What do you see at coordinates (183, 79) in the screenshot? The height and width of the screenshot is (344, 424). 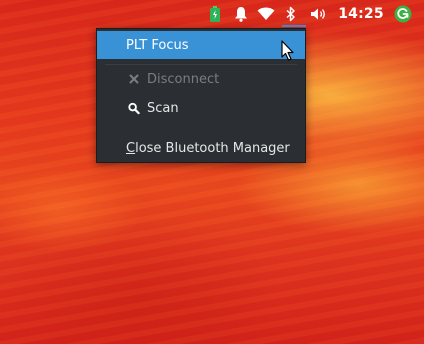 I see `disconnect-label: Disconnect` at bounding box center [183, 79].